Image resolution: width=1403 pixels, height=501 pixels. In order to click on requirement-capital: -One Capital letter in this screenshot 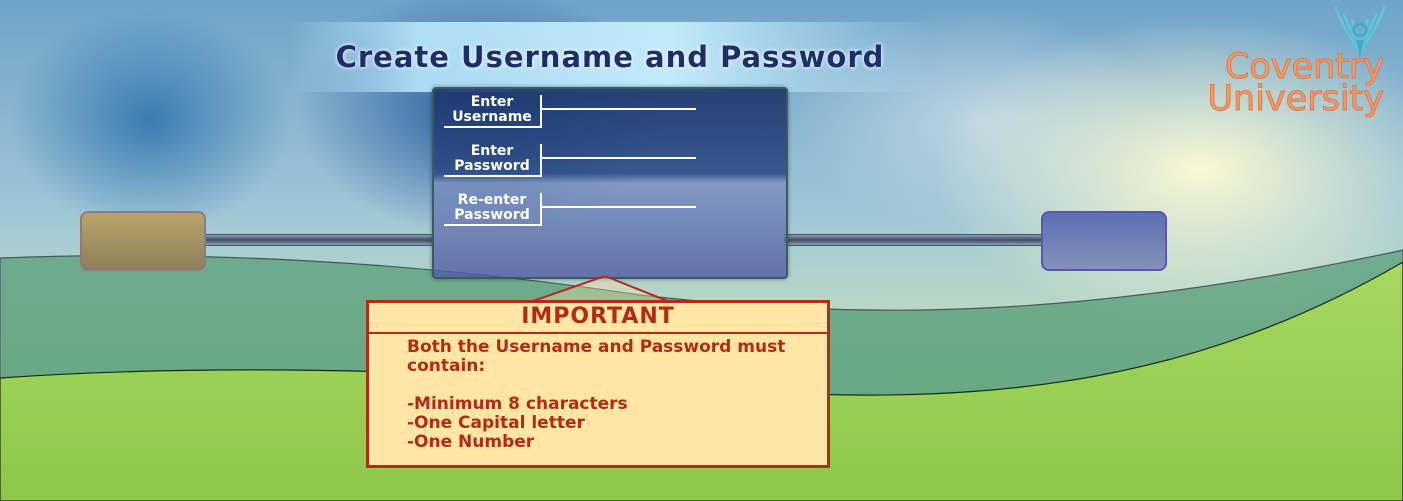, I will do `click(496, 423)`.